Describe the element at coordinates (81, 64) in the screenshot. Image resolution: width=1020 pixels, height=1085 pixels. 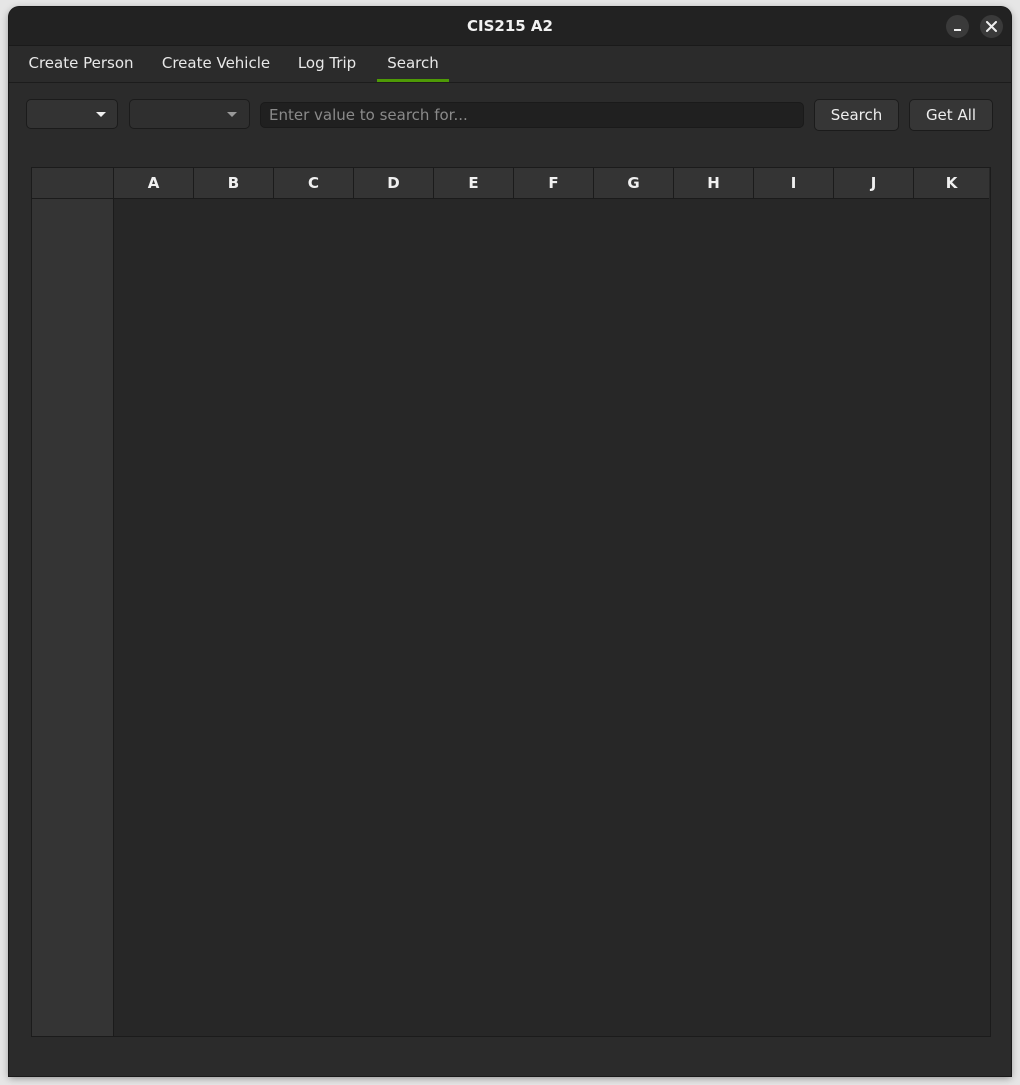
I see `tab-create-person: Create Person` at that location.